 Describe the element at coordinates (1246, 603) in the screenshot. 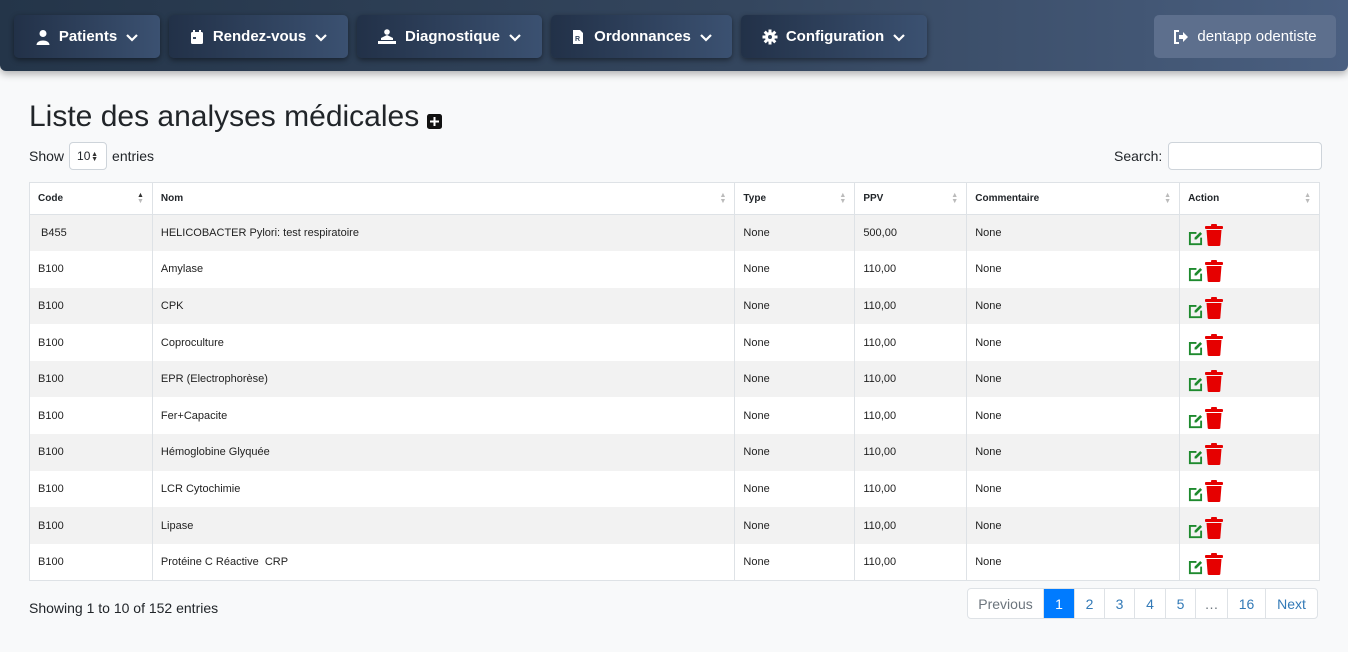

I see `page-button-16: 16` at that location.